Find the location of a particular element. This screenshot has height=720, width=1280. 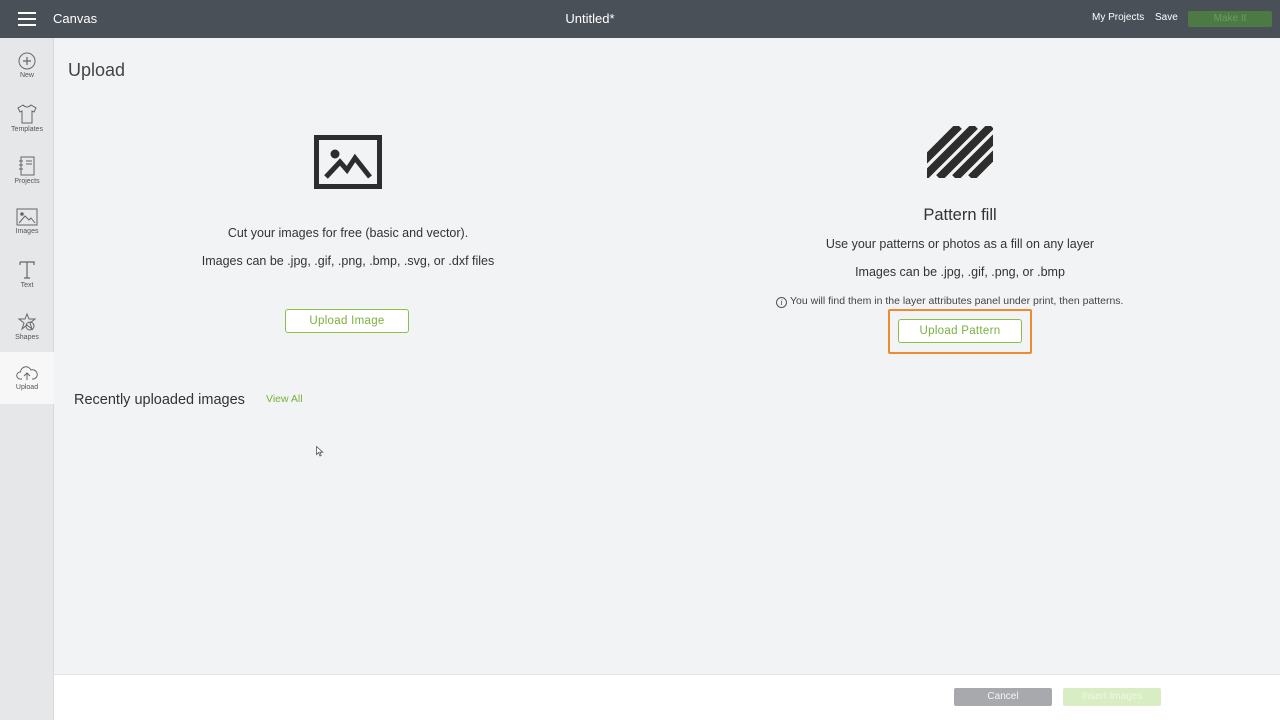

sidebar-item-shapes: Shapes is located at coordinates (27, 326).